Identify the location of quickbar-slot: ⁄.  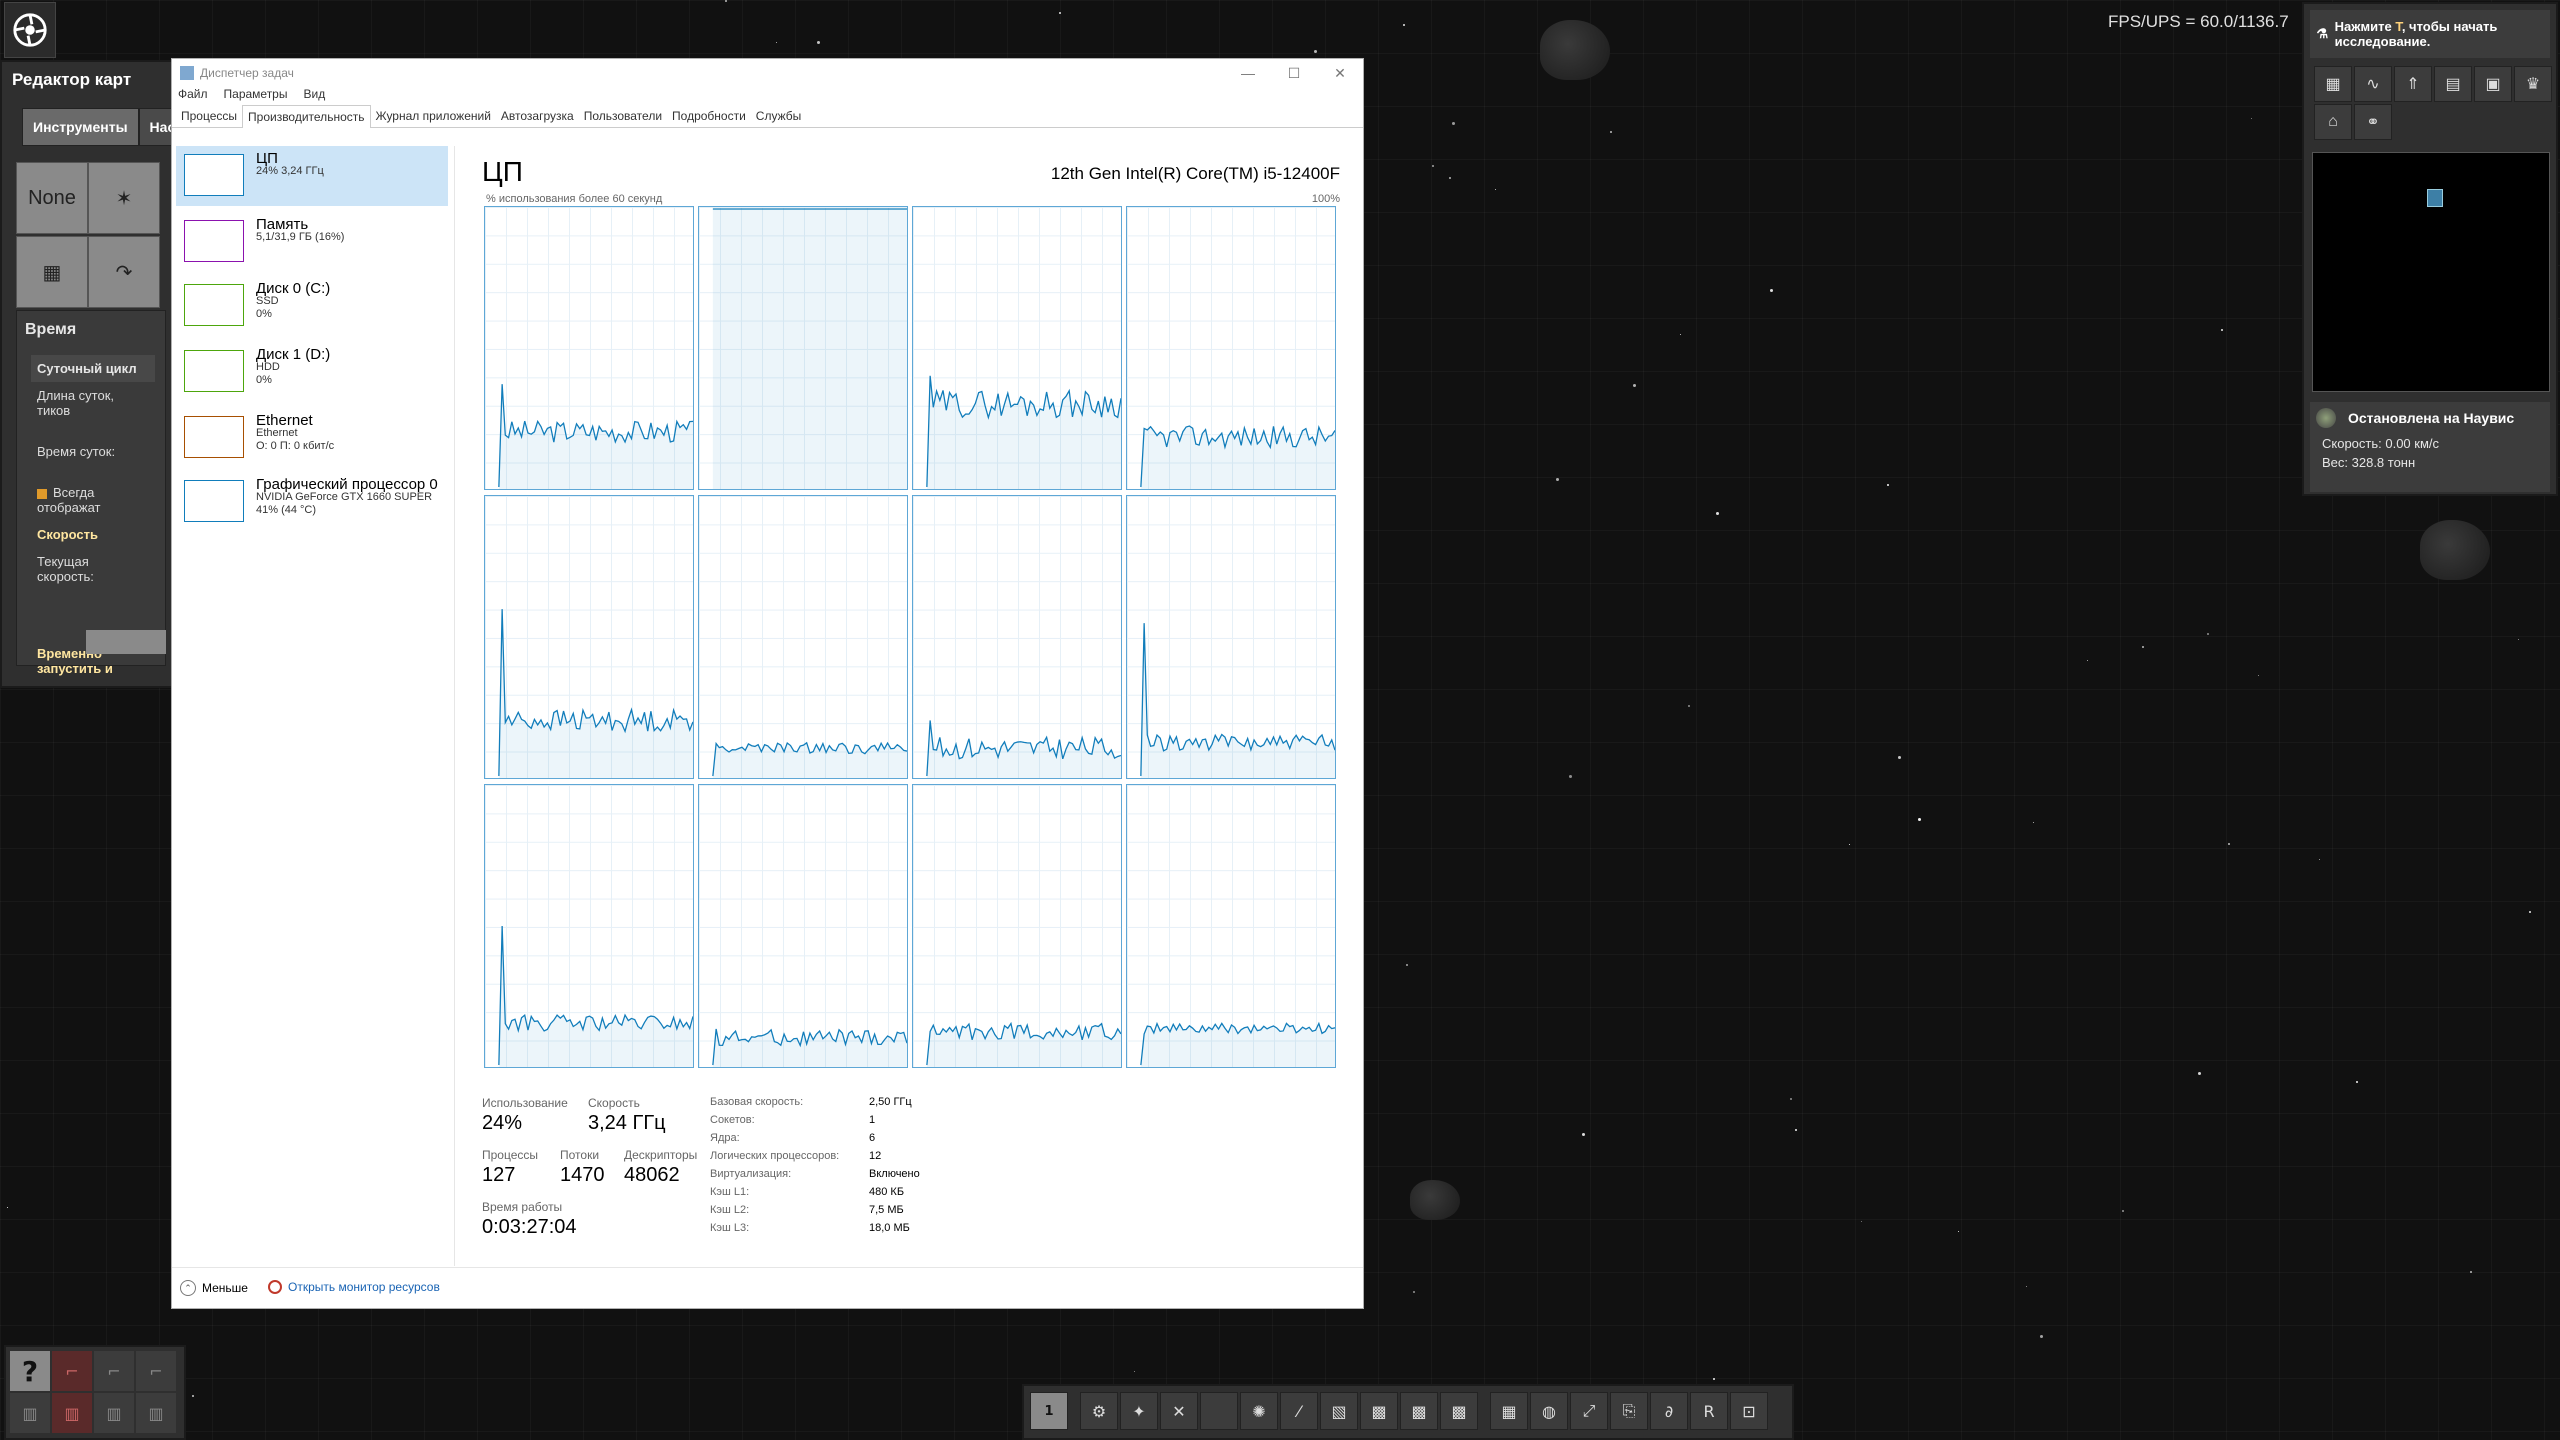
(1299, 1411).